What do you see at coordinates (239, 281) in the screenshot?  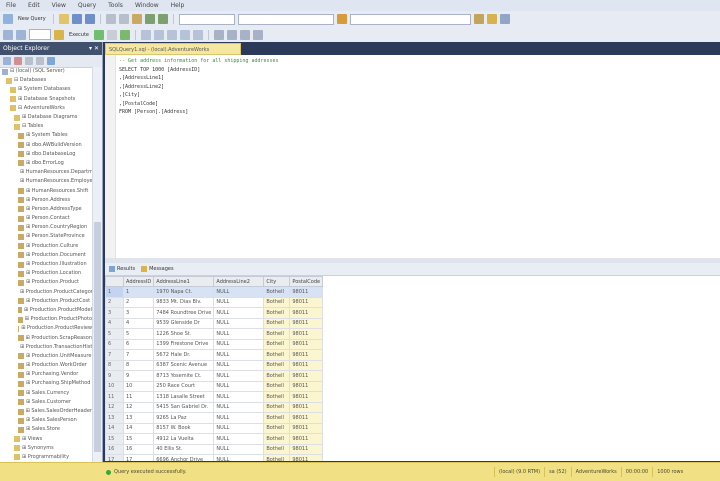 I see `column-header: AddressLine2` at bounding box center [239, 281].